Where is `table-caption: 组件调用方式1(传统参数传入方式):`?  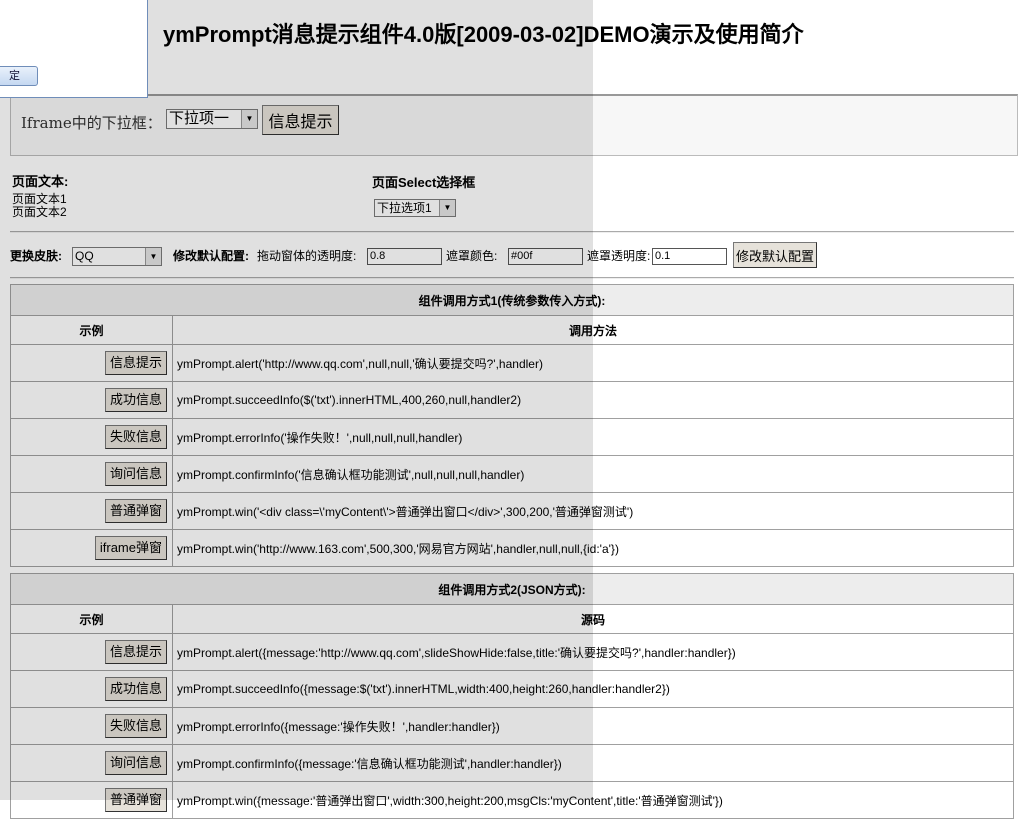
table-caption: 组件调用方式1(传统参数传入方式): is located at coordinates (512, 300).